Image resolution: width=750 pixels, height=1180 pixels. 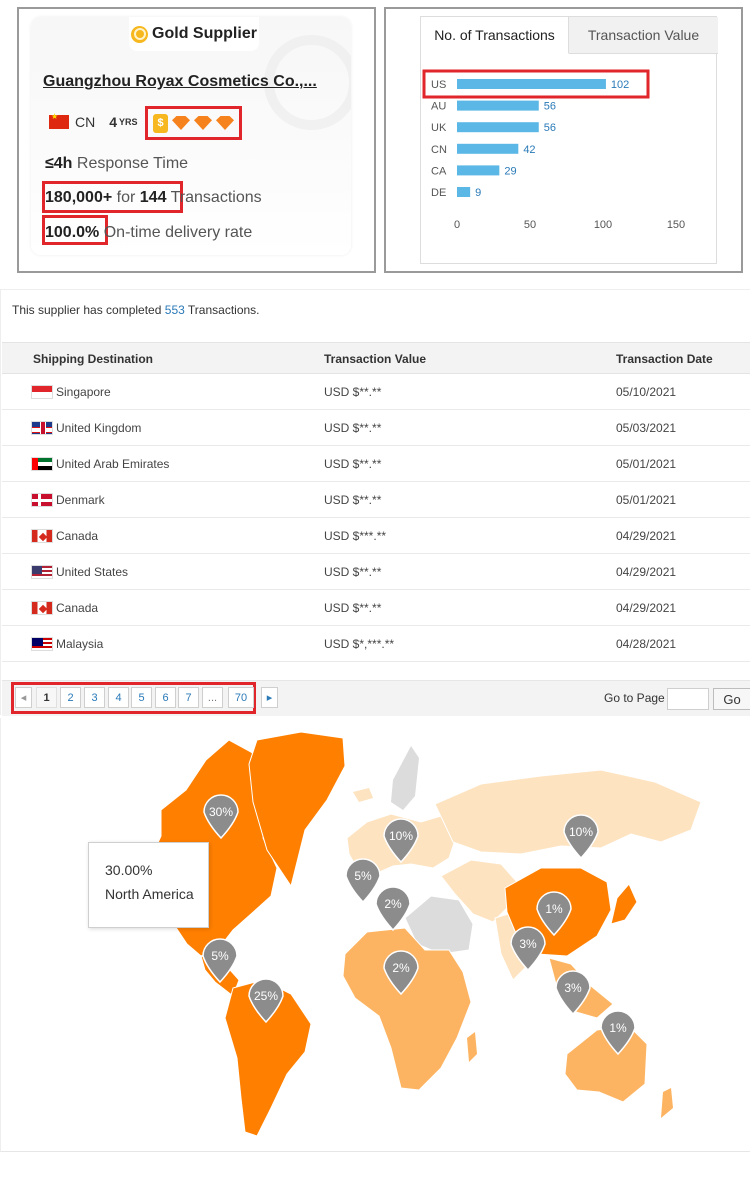 What do you see at coordinates (118, 697) in the screenshot?
I see `page-4: 4` at bounding box center [118, 697].